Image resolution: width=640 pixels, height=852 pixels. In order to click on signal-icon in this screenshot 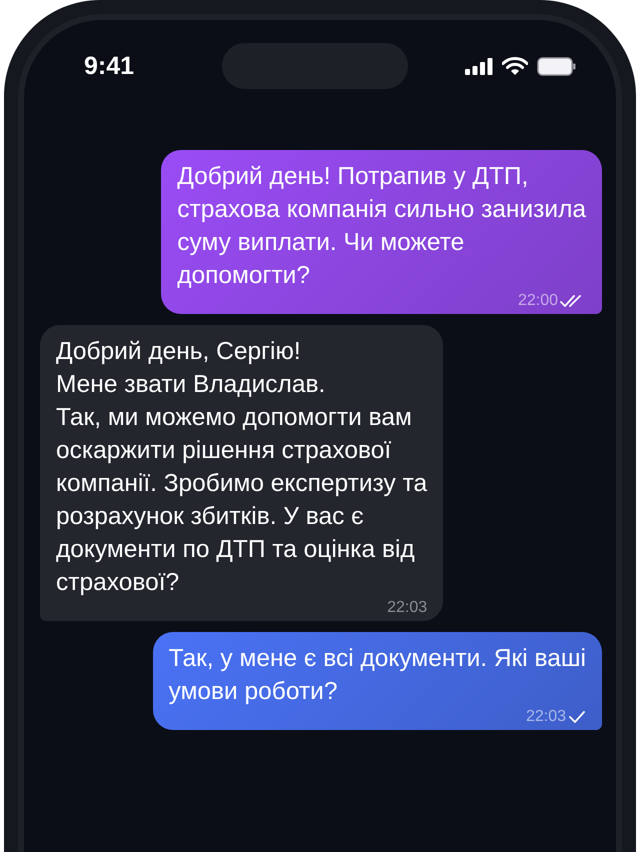, I will do `click(479, 66)`.